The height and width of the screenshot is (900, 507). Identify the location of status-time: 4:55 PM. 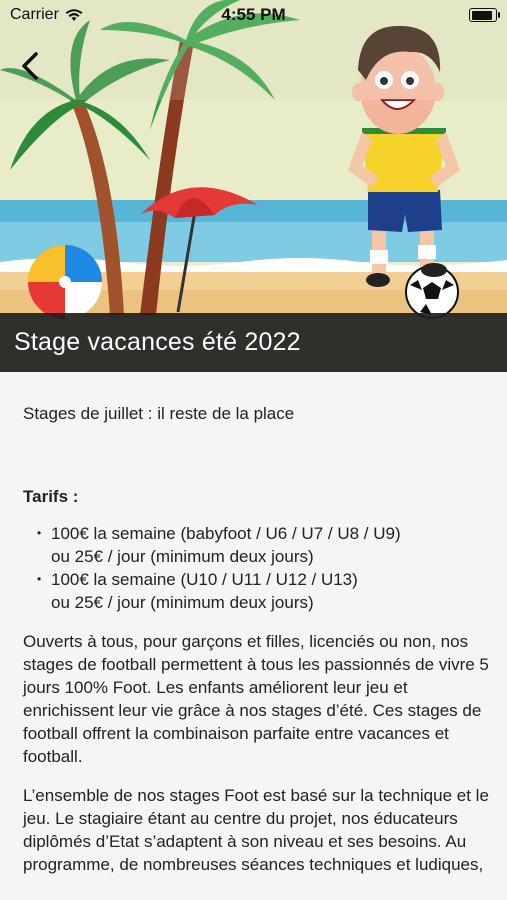
(253, 14).